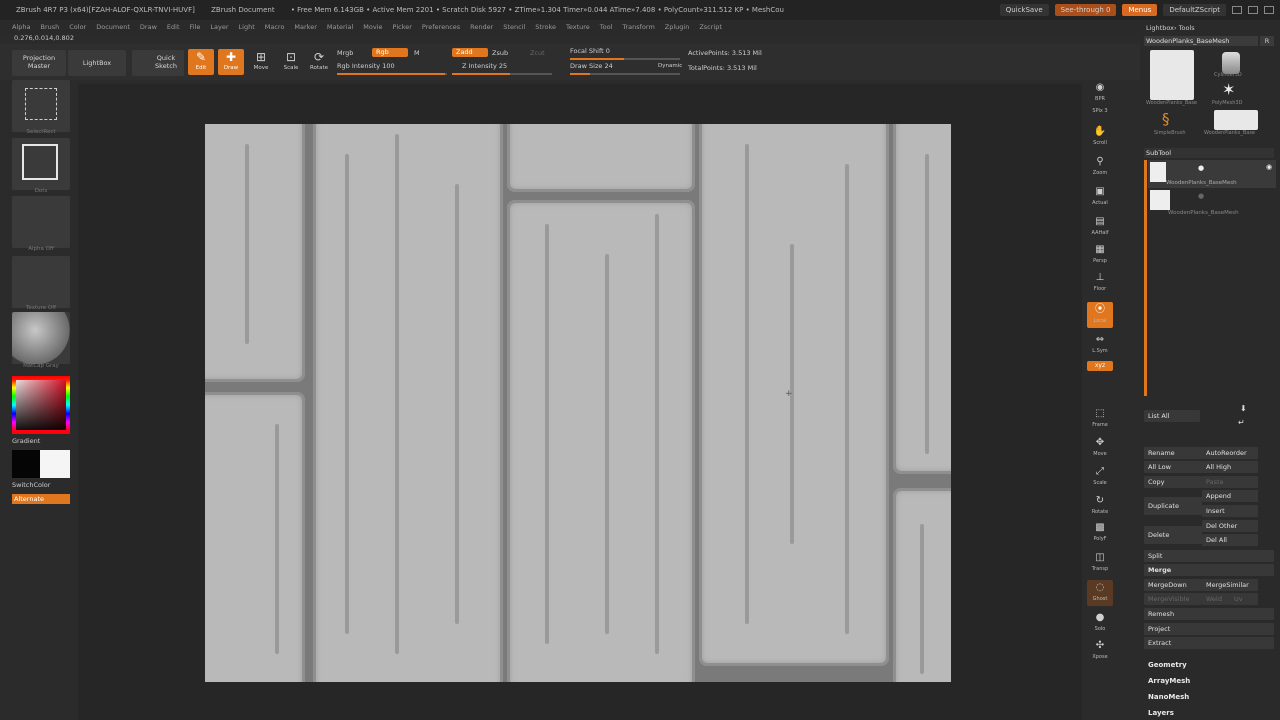 This screenshot has height=720, width=1280. I want to click on zadd-button: Zadd, so click(470, 52).